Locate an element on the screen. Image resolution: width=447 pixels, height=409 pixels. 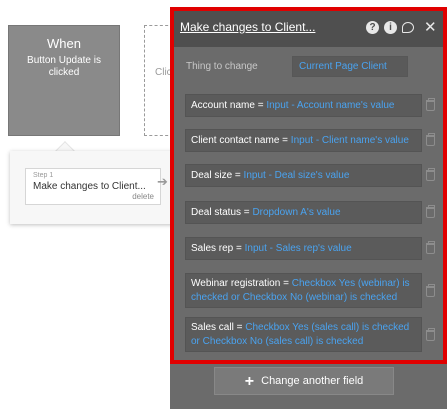
field-value: Input - Client name's value is located at coordinates (350, 140).